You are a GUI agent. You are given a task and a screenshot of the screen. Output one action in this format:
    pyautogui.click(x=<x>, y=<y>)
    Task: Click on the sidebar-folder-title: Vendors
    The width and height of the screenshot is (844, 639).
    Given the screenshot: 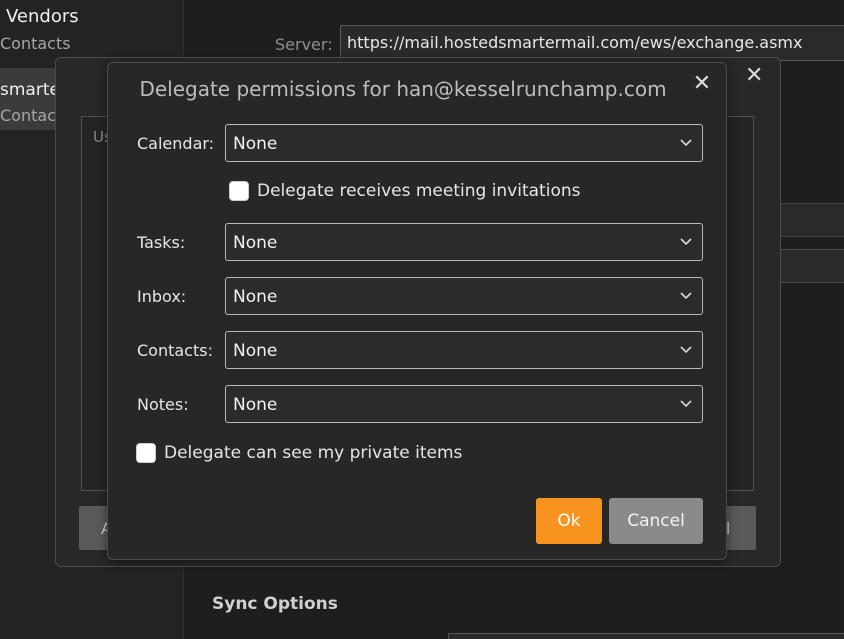 What is the action you would take?
    pyautogui.click(x=42, y=16)
    